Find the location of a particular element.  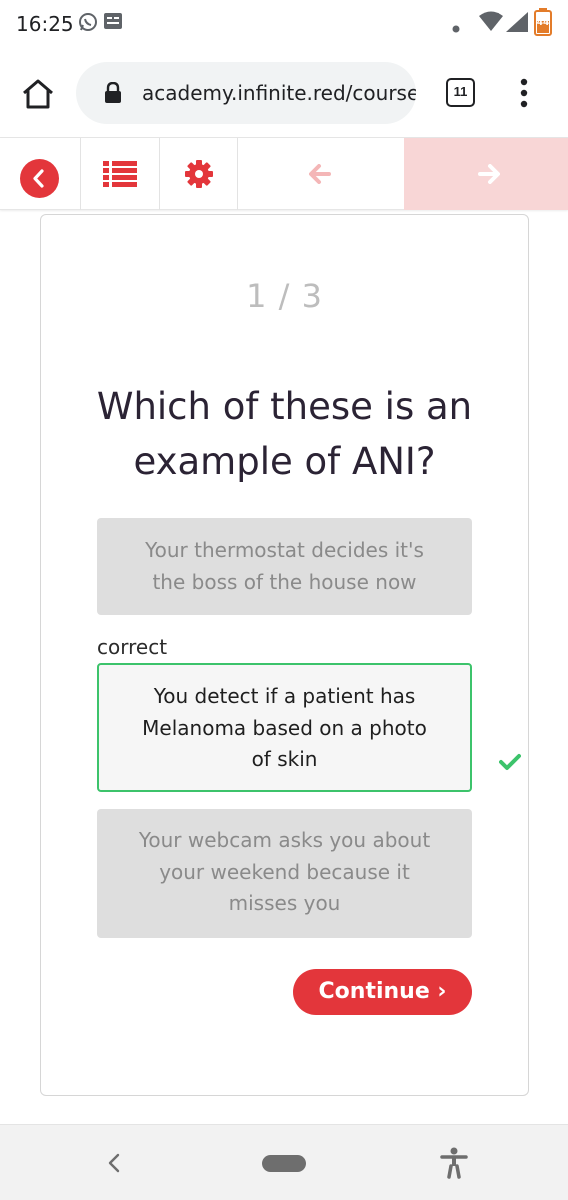

accessibility-icon is located at coordinates (454, 1165).